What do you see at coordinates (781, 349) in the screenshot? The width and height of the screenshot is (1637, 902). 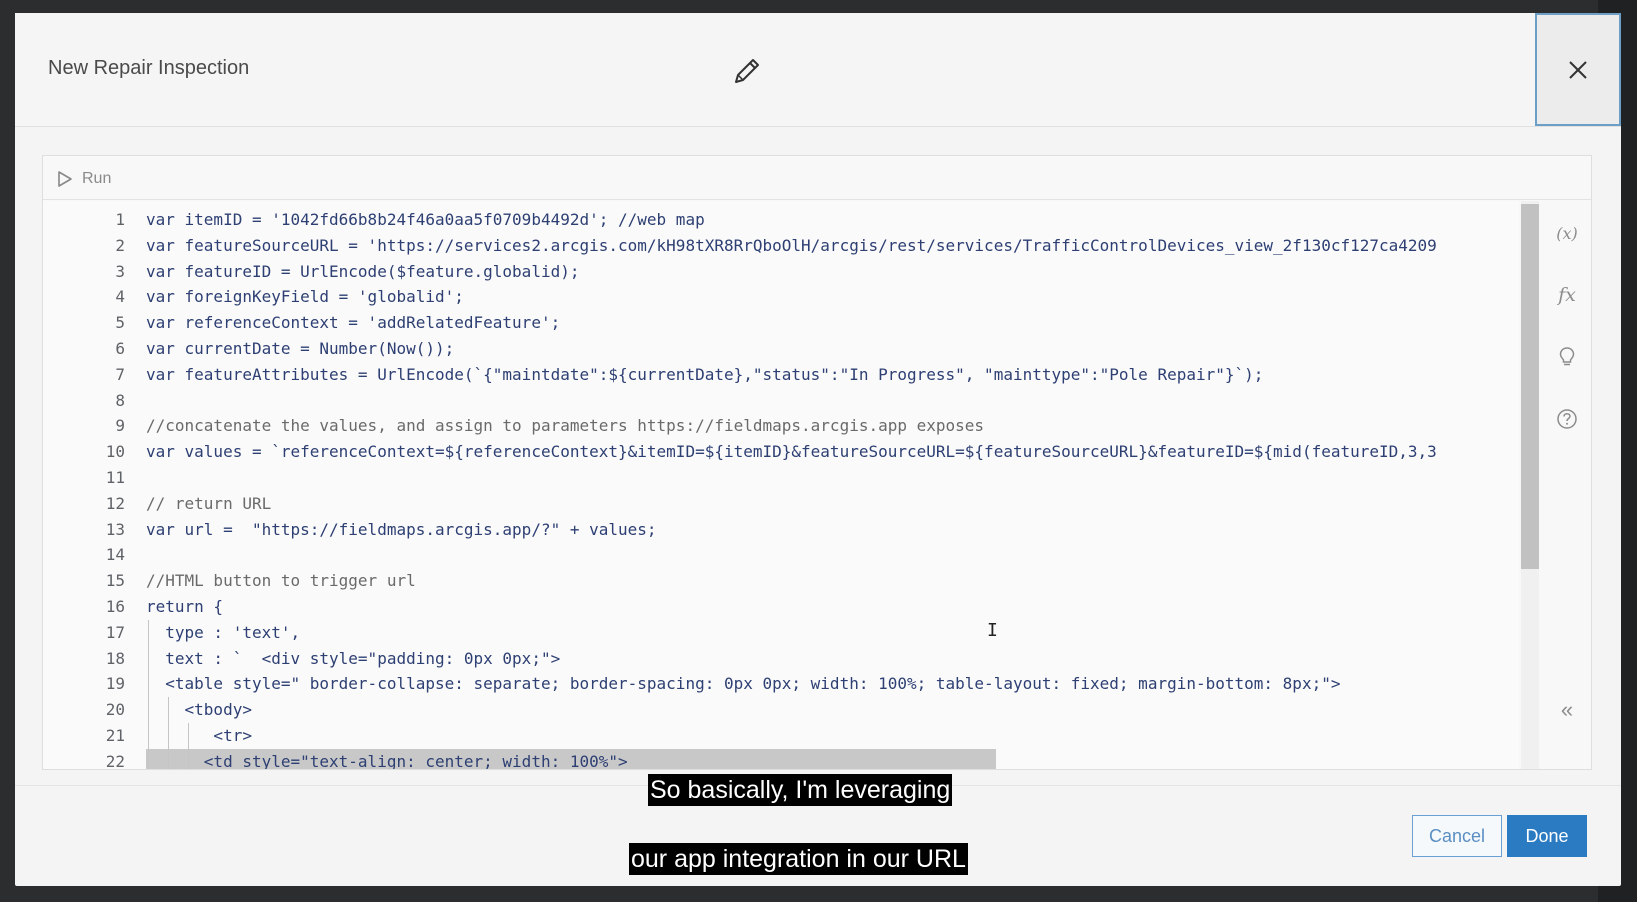 I see `code-line: 6 var currentDate = Number(Now());` at bounding box center [781, 349].